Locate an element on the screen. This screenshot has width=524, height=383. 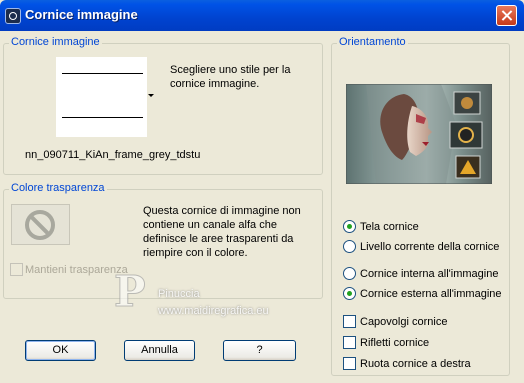
frame-thumbnail is located at coordinates (102, 95).